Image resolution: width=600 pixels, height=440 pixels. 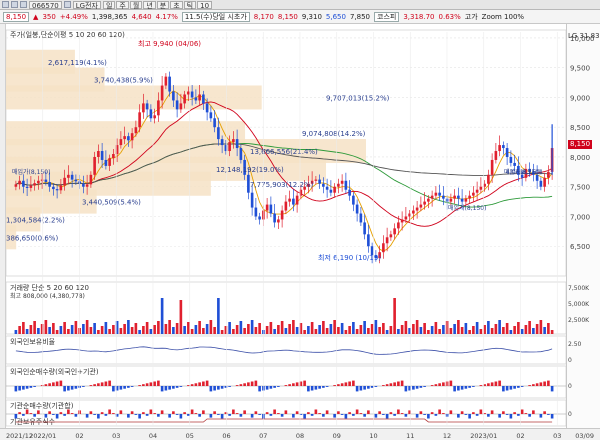 I want to click on period-button: 10, so click(x=205, y=4).